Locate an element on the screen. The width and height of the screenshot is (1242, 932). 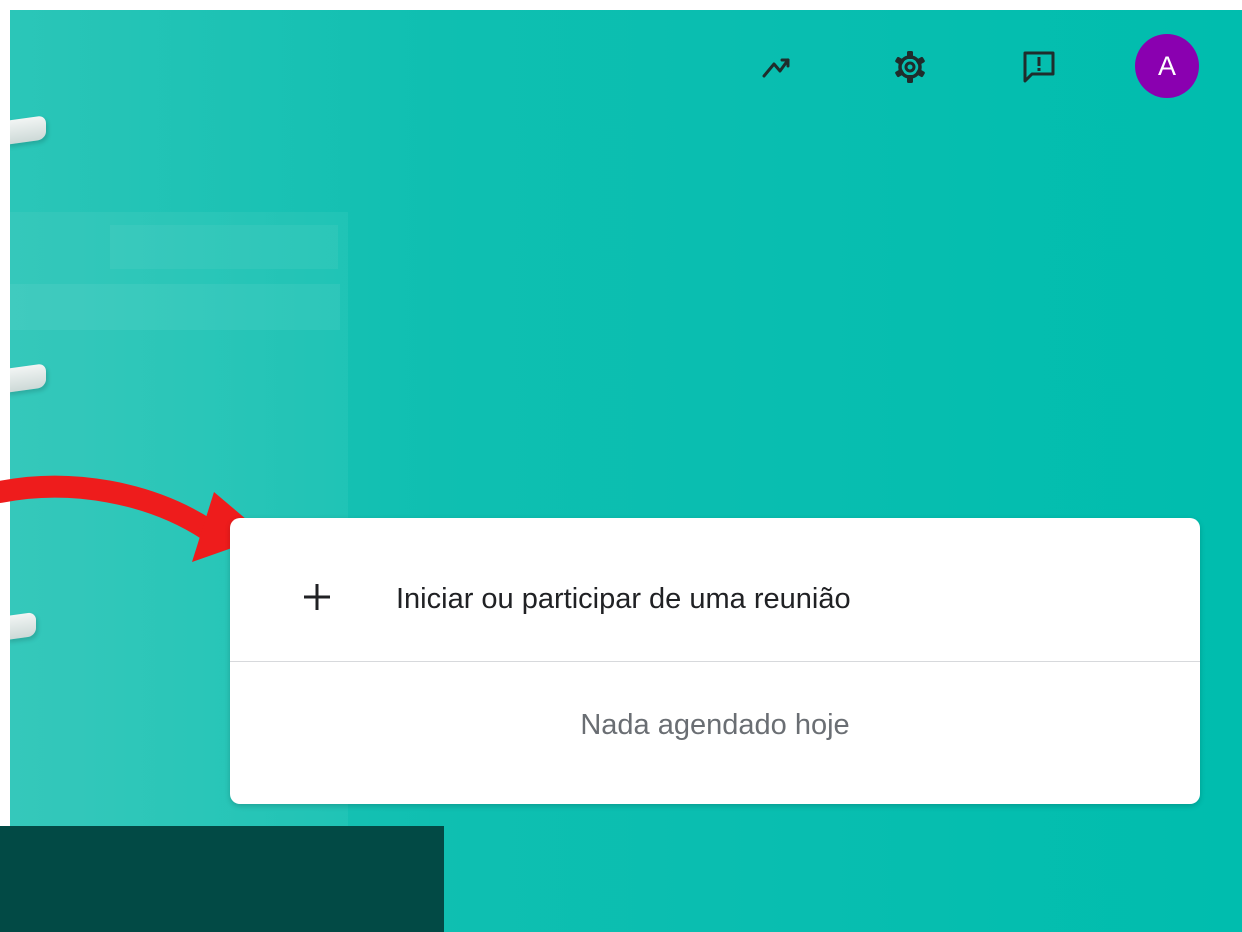
top-border is located at coordinates (621, 5).